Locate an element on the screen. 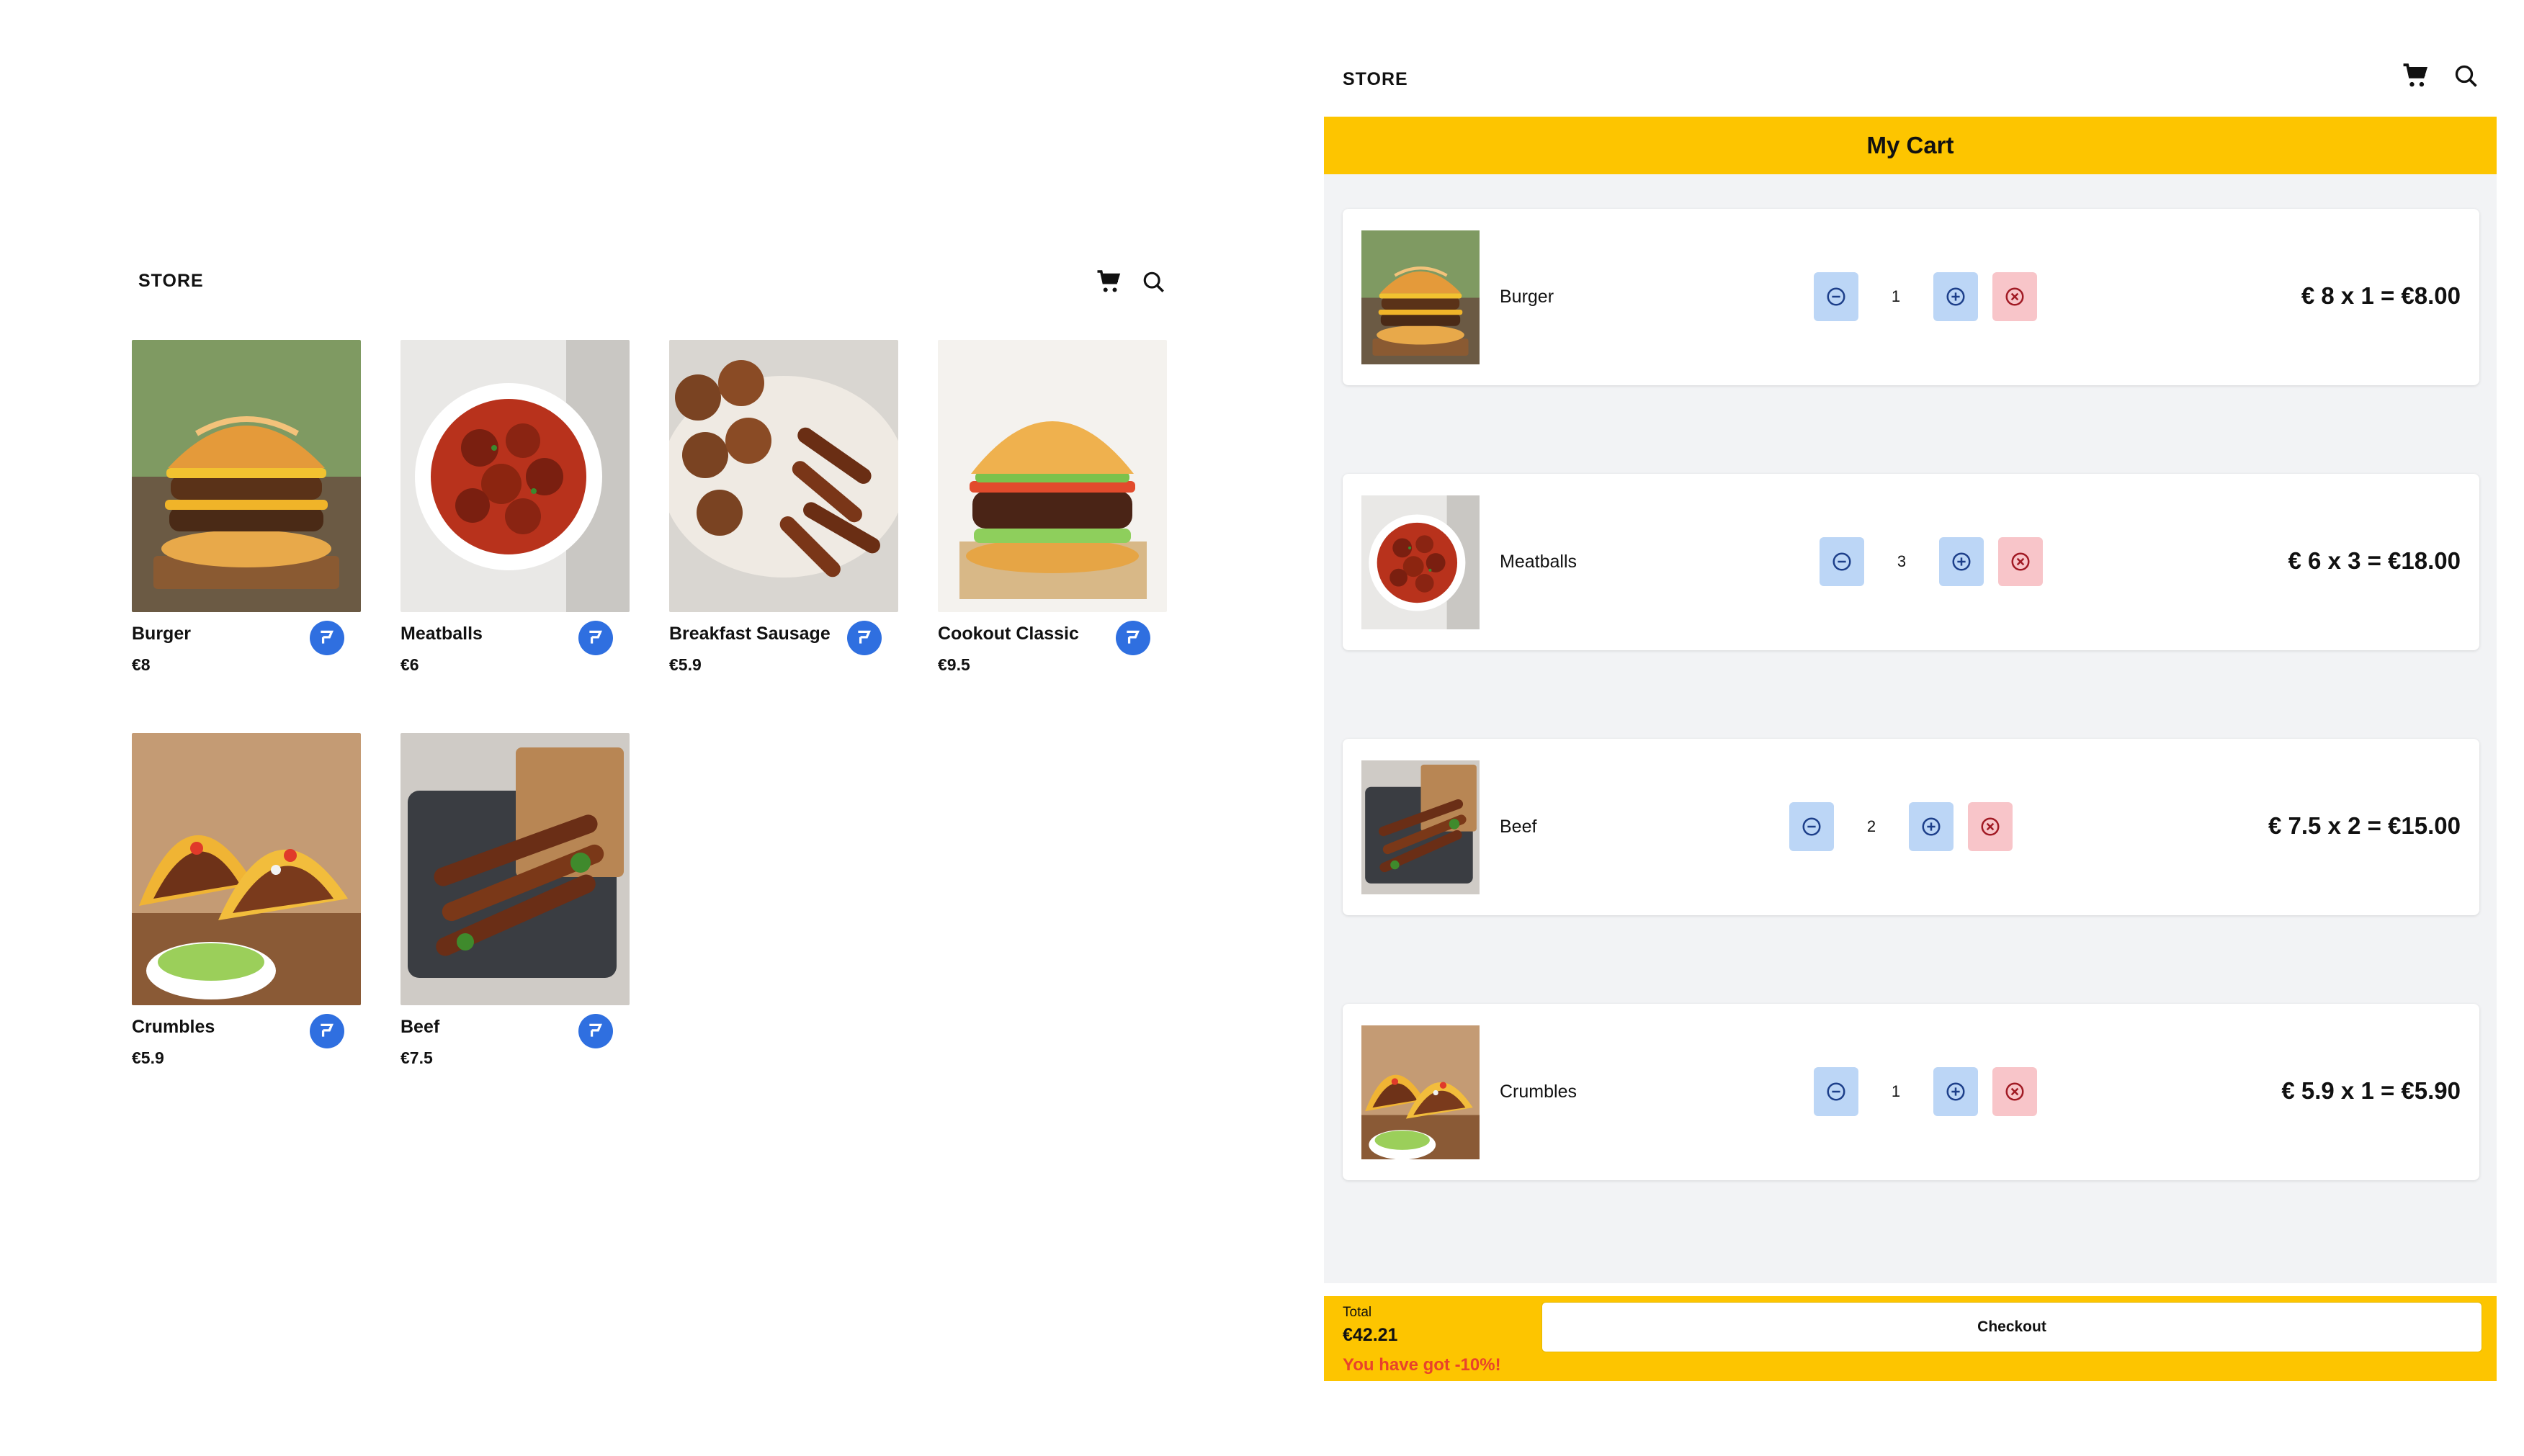 The height and width of the screenshot is (1456, 2524). cart-footer: Total €42.21 You have got -10%! Checkout is located at coordinates (1911, 1338).